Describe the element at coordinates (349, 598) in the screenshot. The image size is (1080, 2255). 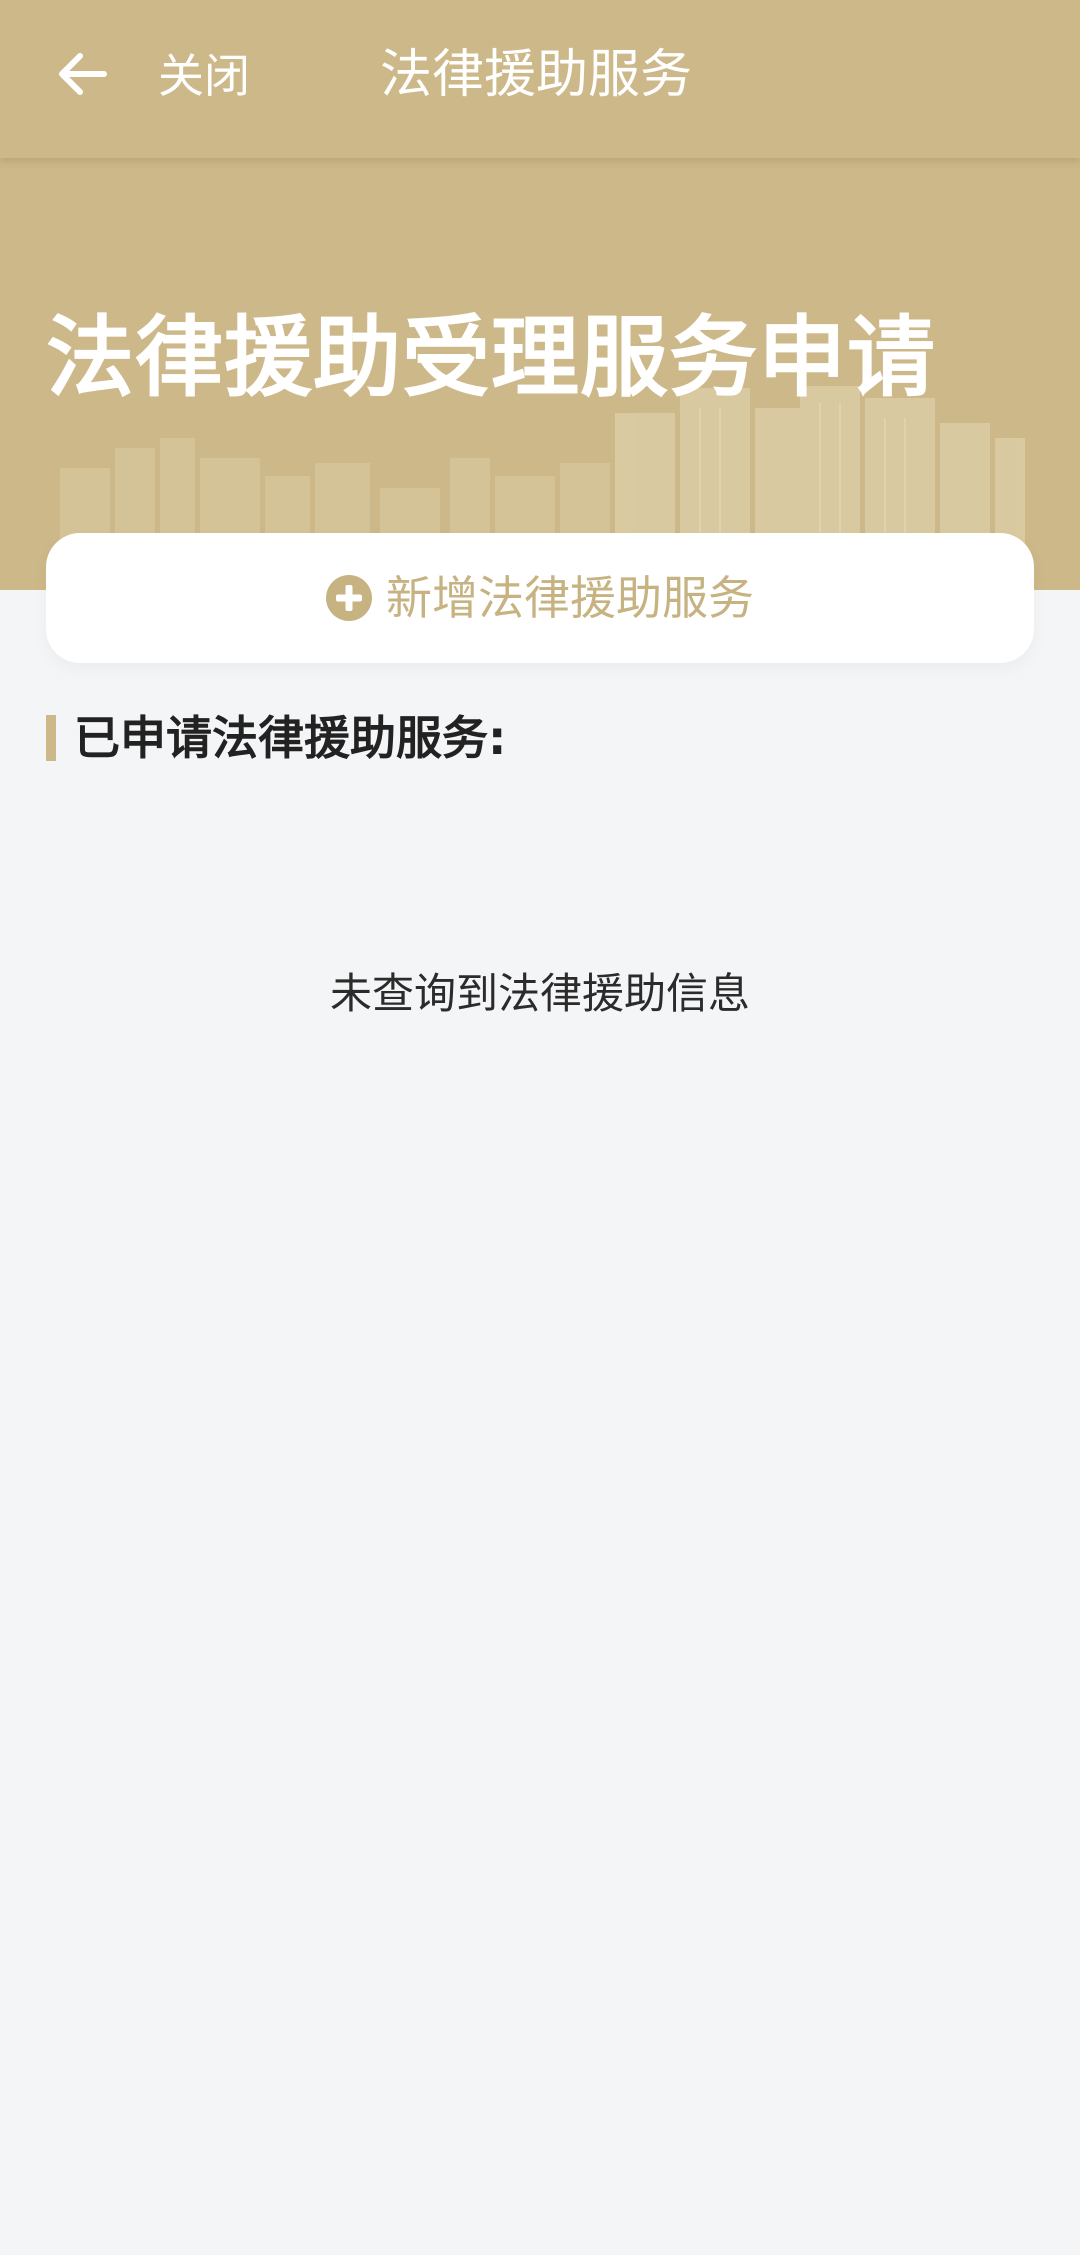
I see `plus-circle-icon` at that location.